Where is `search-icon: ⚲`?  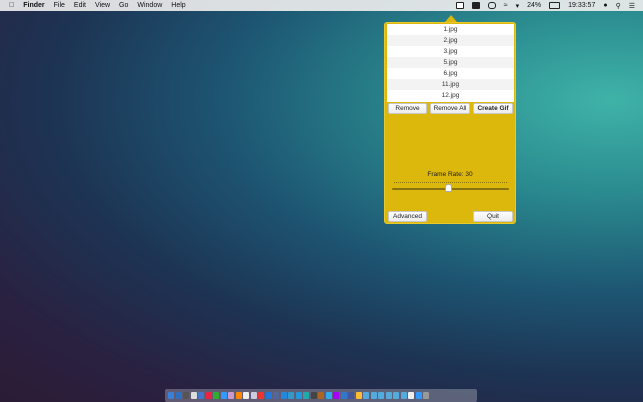 search-icon: ⚲ is located at coordinates (618, 6).